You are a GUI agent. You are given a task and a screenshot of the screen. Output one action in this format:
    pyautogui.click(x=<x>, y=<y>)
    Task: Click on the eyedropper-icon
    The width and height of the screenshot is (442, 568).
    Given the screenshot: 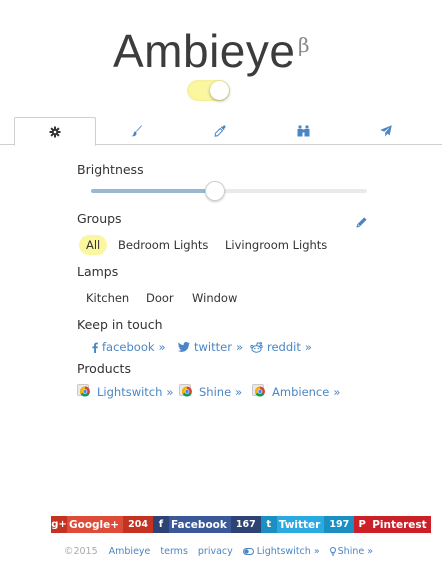 What is the action you would take?
    pyautogui.click(x=220, y=131)
    